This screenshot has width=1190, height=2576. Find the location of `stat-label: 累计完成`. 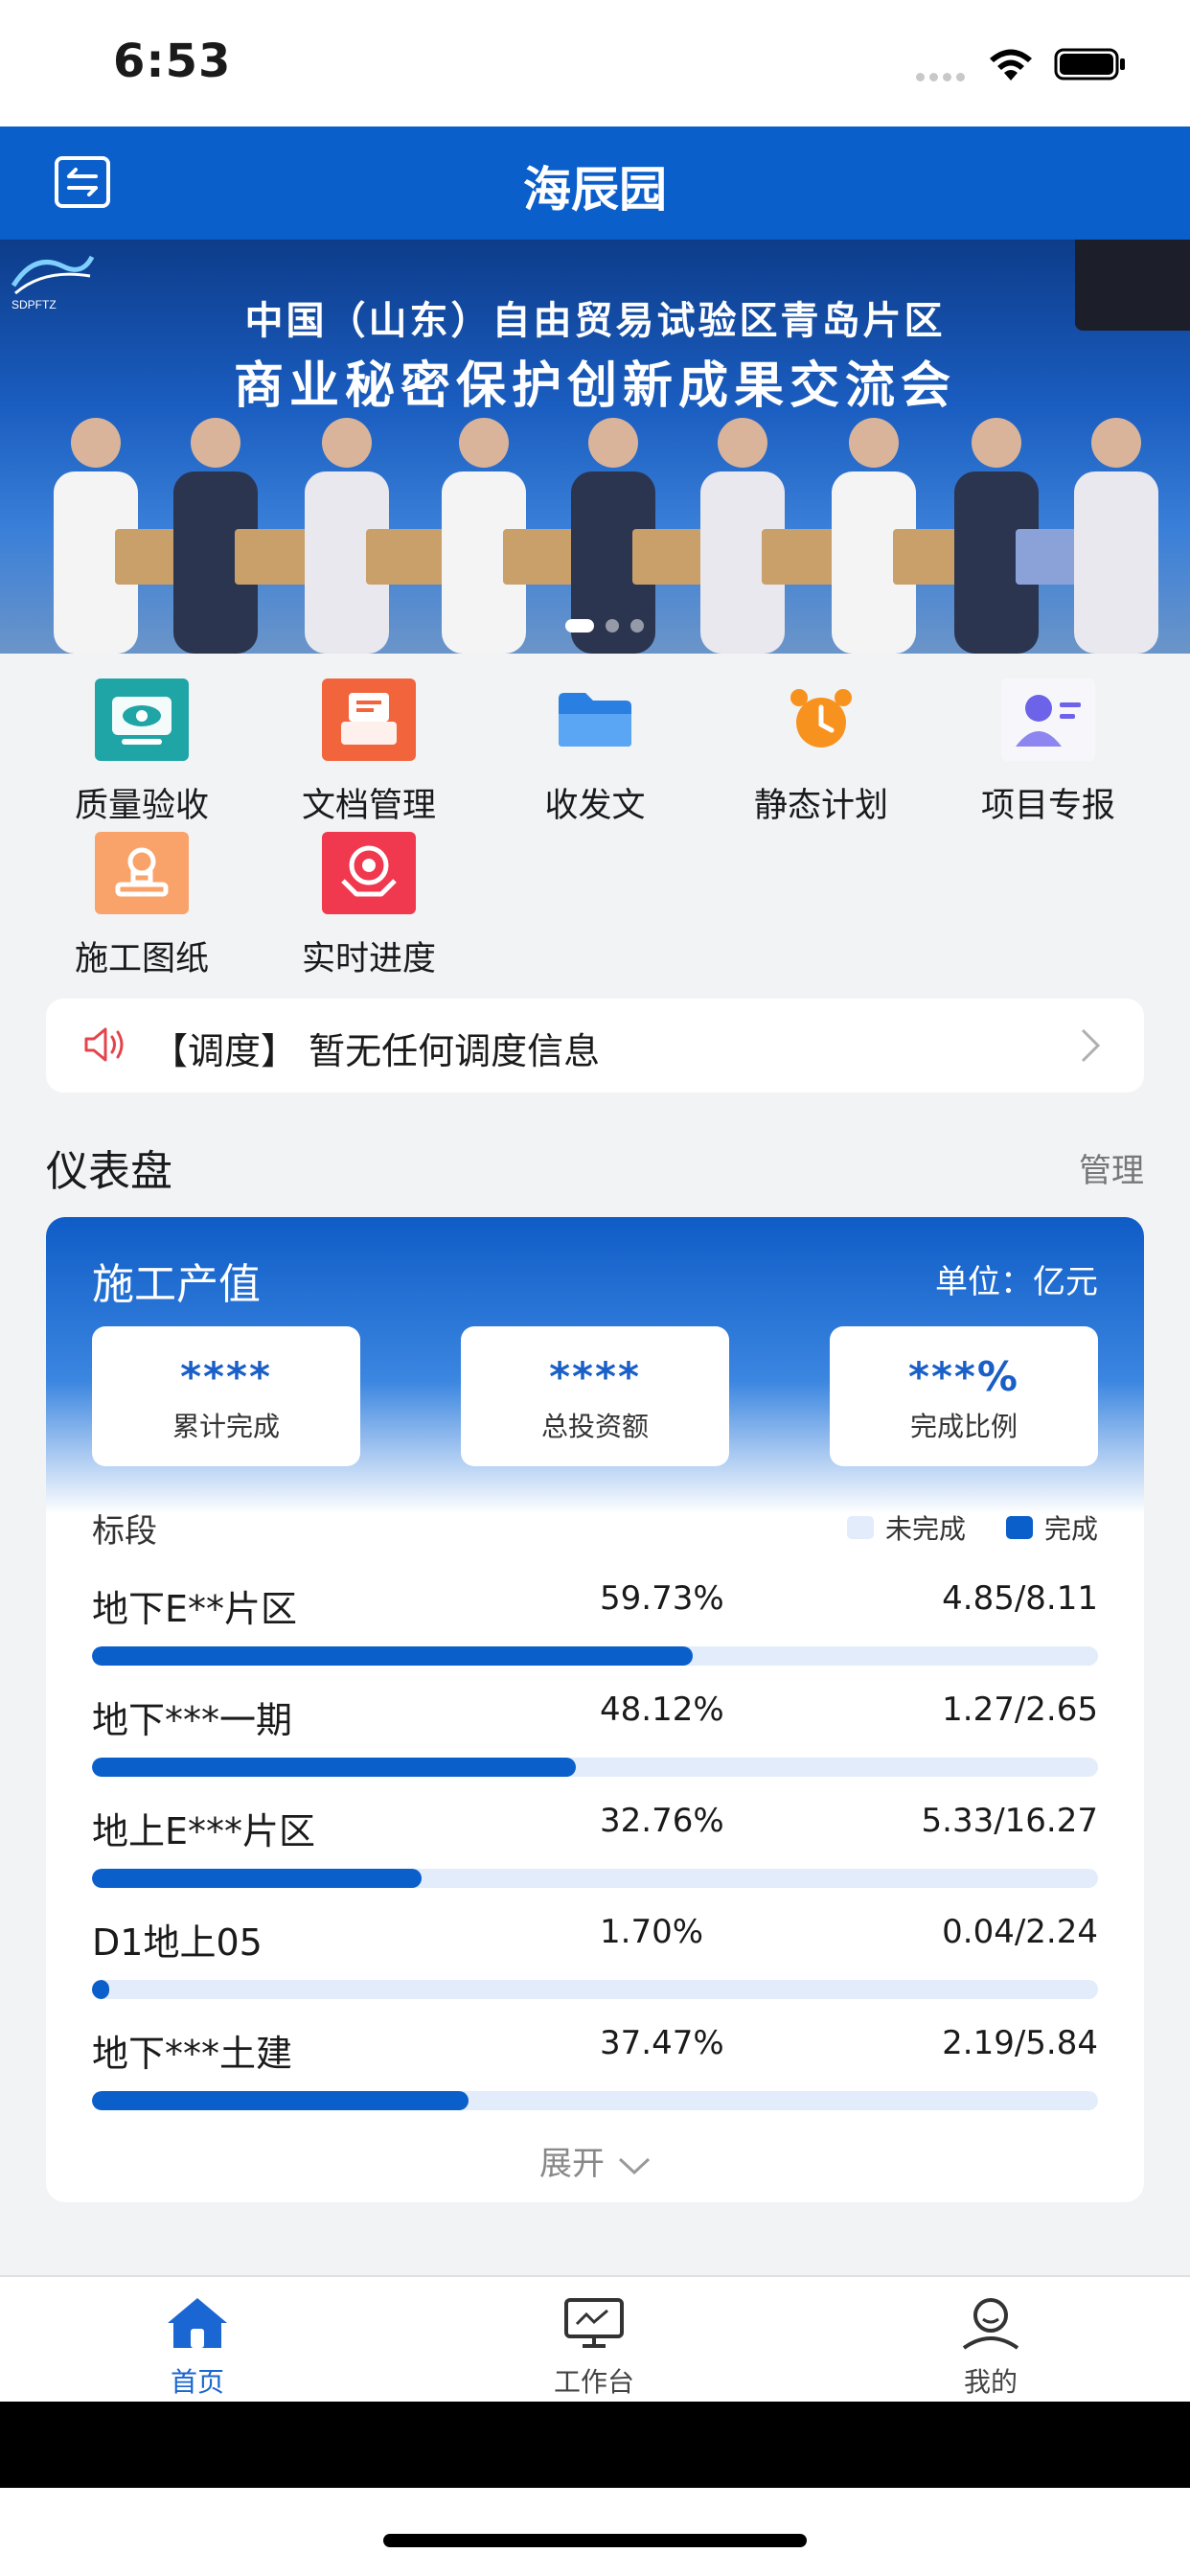

stat-label: 累计完成 is located at coordinates (226, 1426).